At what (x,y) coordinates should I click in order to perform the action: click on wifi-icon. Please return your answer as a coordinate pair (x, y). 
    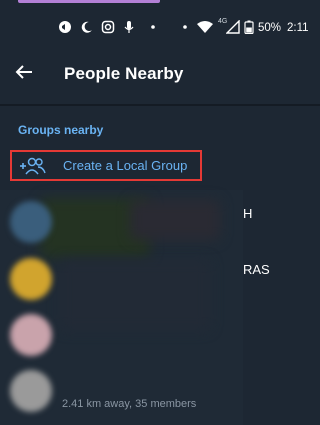
    Looking at the image, I should click on (205, 27).